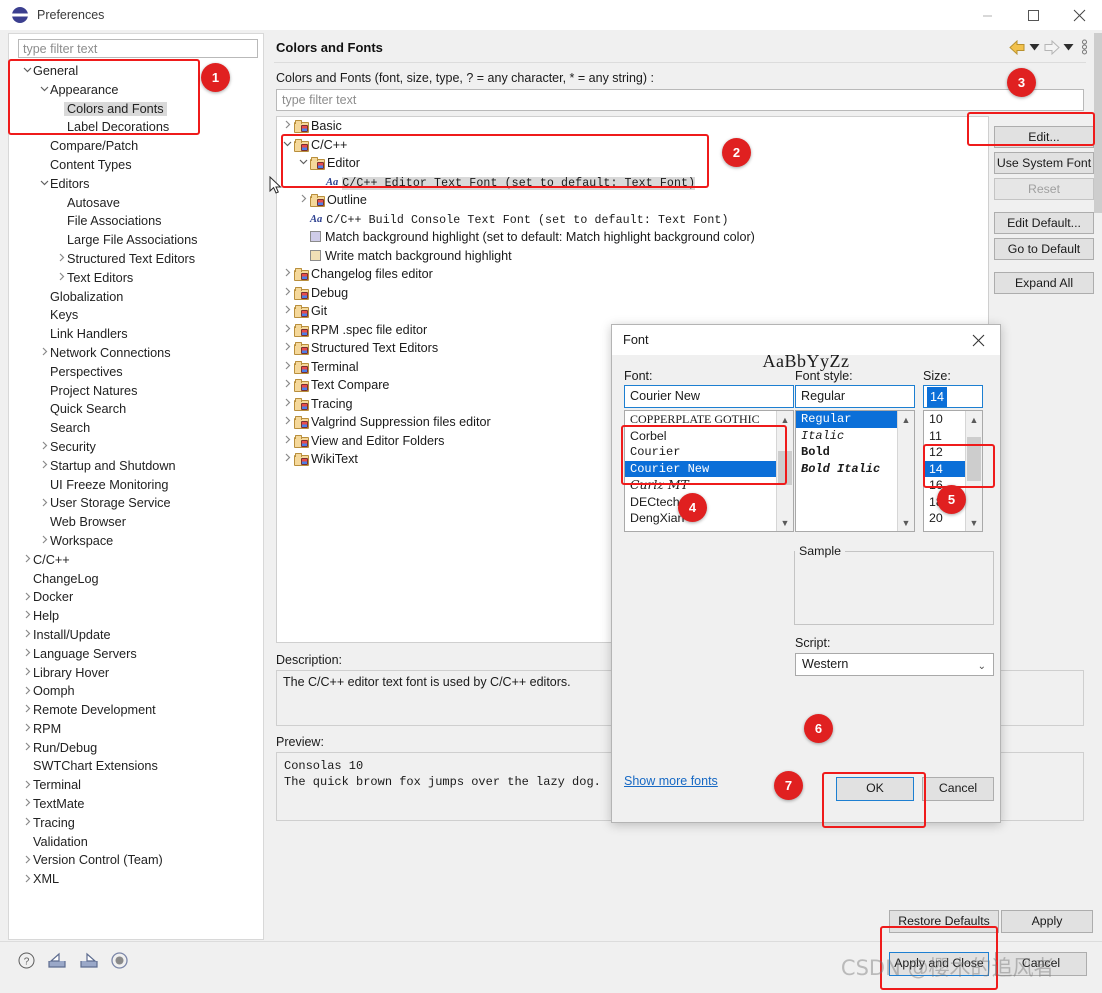  Describe the element at coordinates (709, 452) in the screenshot. I see `font-family-option: Courier` at that location.